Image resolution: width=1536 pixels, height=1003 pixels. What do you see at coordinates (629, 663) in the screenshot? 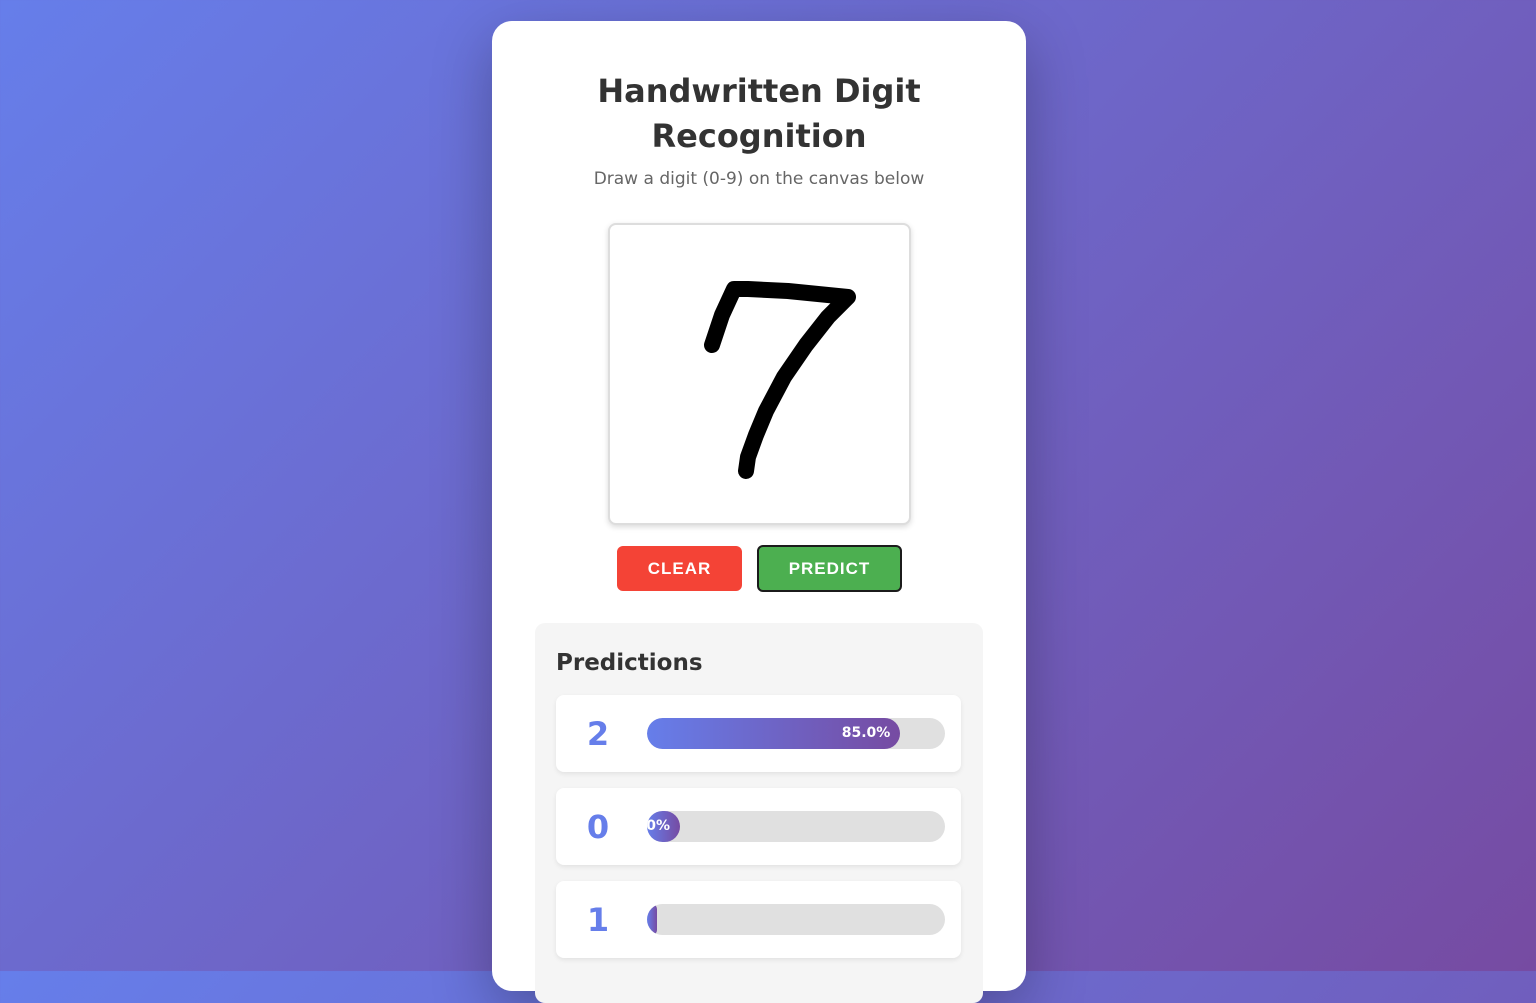
I see `predictions-title: Predictions` at bounding box center [629, 663].